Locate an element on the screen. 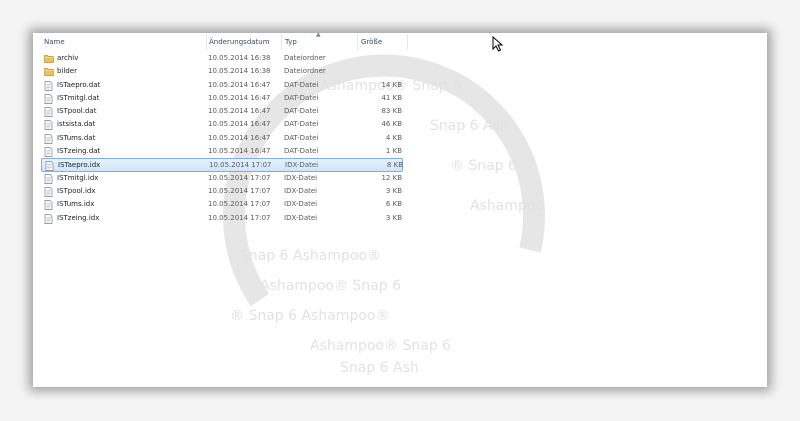 This screenshot has width=800, height=421. column-header-size: Größe is located at coordinates (383, 42).